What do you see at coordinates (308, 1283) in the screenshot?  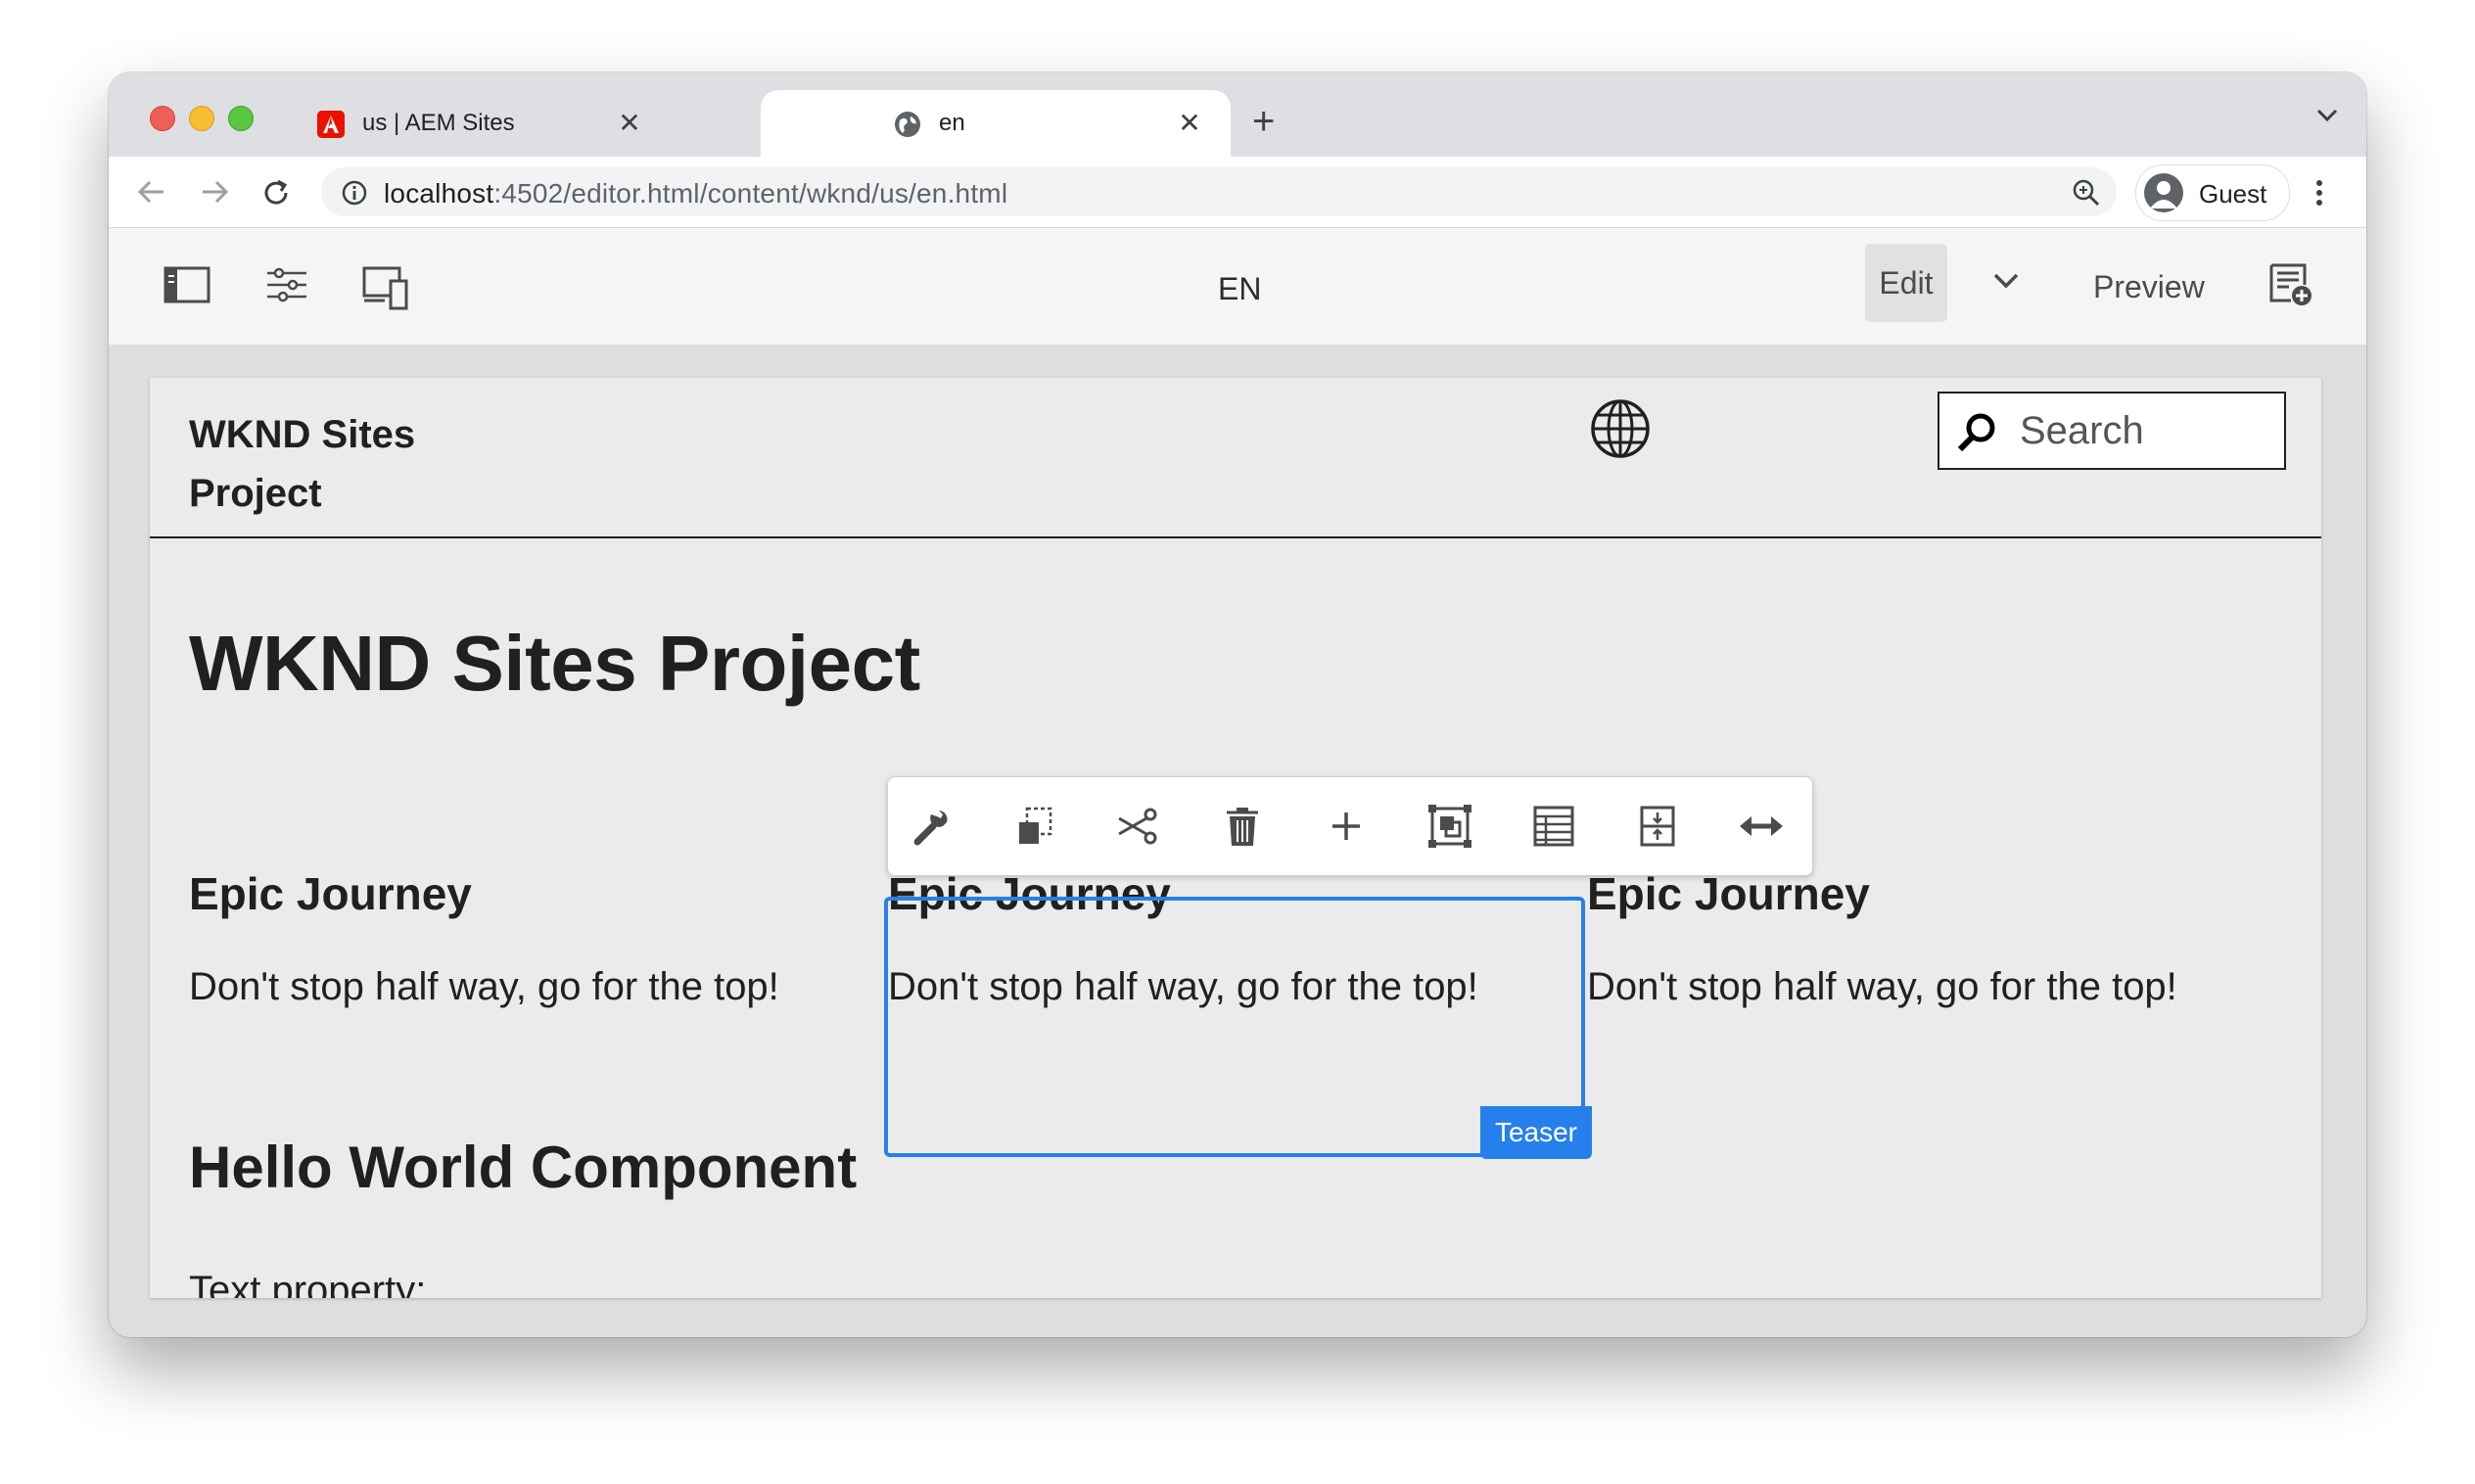 I see `text-property-label: Text property:` at bounding box center [308, 1283].